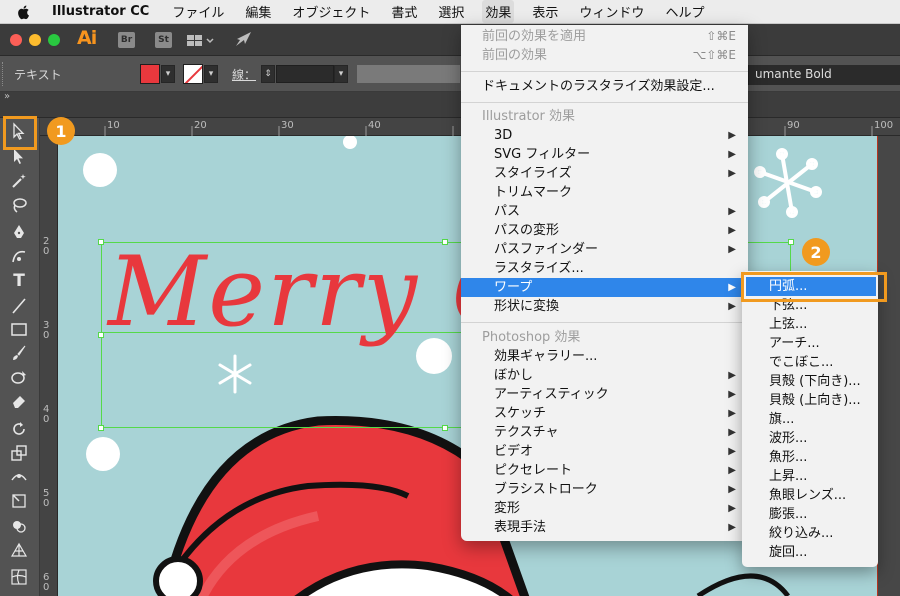 The width and height of the screenshot is (900, 596). What do you see at coordinates (19, 477) in the screenshot?
I see `width-tool-icon` at bounding box center [19, 477].